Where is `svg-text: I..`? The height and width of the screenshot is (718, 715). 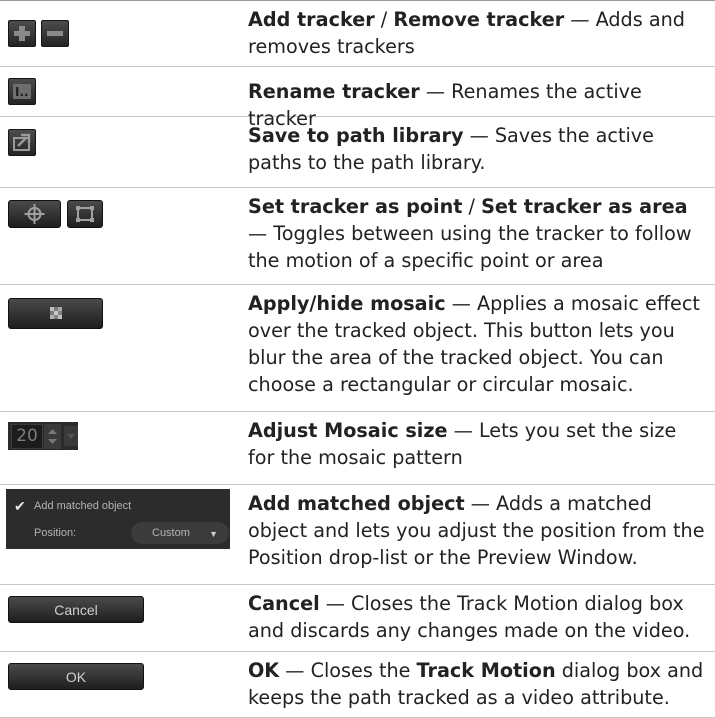
svg-text: I.. is located at coordinates (22, 92).